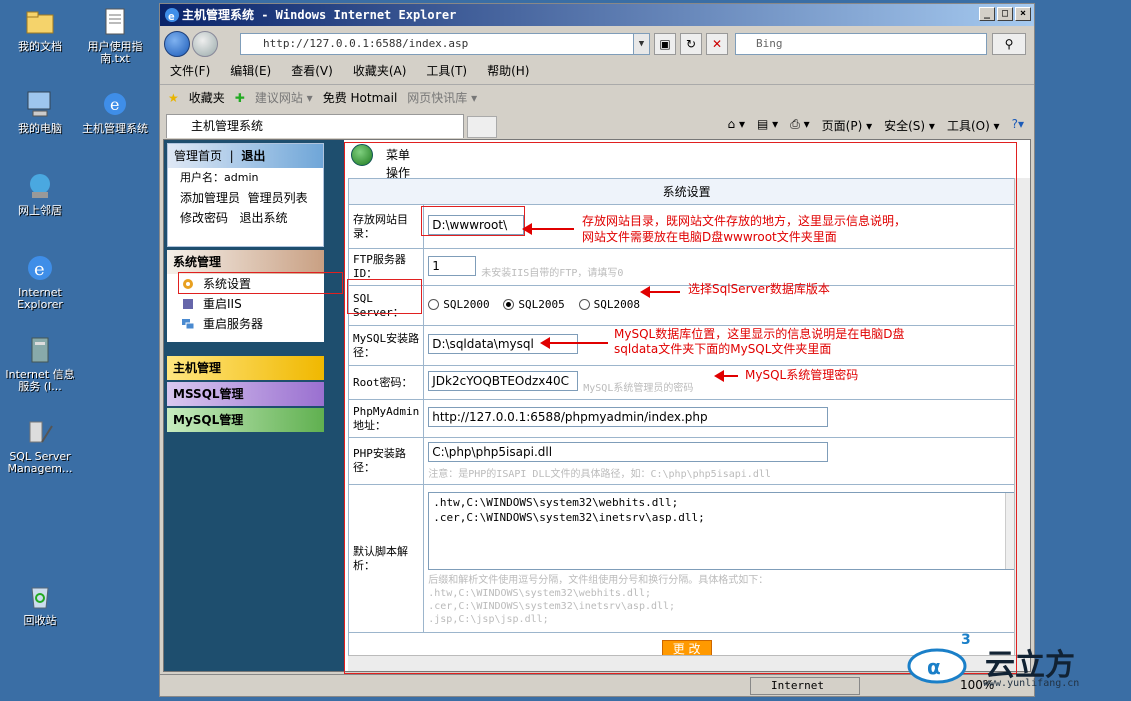 Image resolution: width=1131 pixels, height=701 pixels. What do you see at coordinates (198, 156) in the screenshot?
I see `home-link: 管理首页` at bounding box center [198, 156].